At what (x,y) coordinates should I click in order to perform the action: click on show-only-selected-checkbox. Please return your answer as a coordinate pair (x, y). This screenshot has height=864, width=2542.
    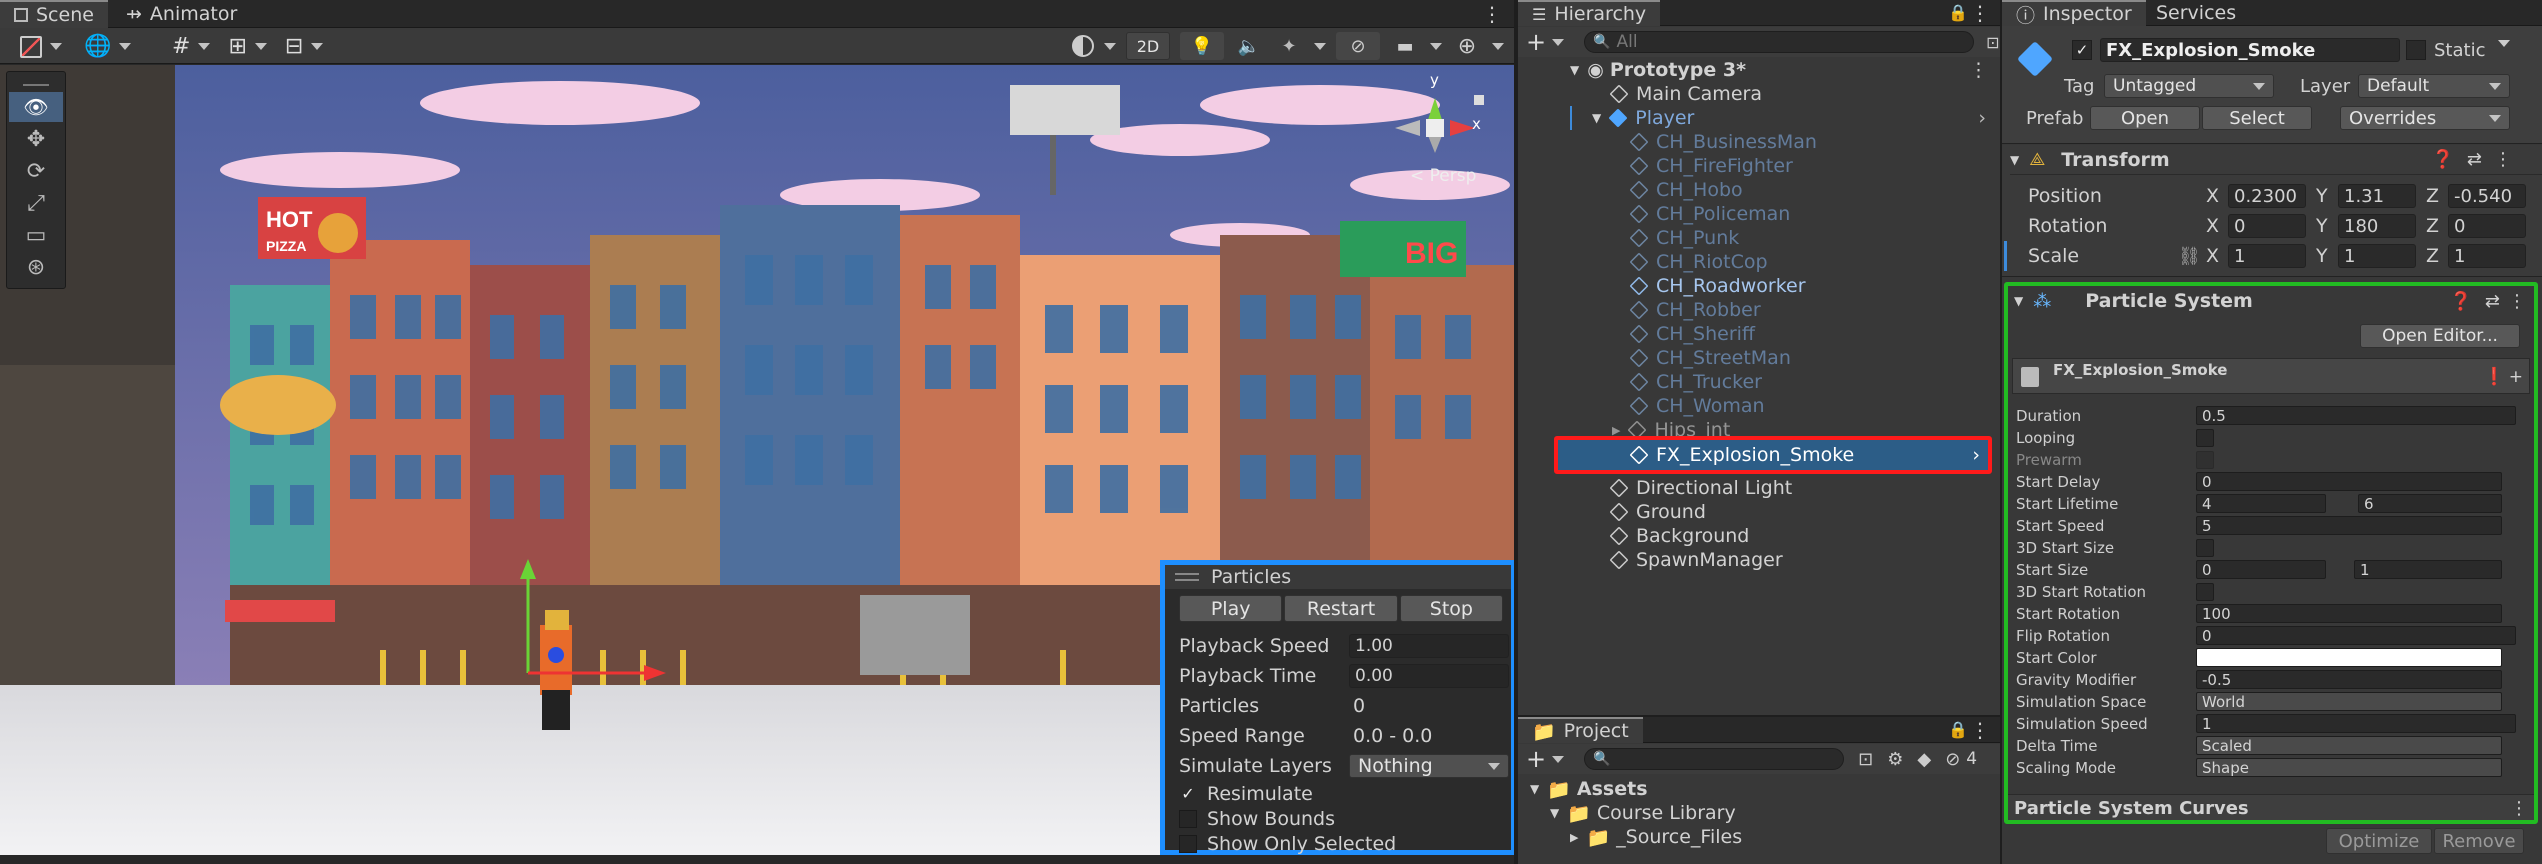
    Looking at the image, I should click on (1188, 843).